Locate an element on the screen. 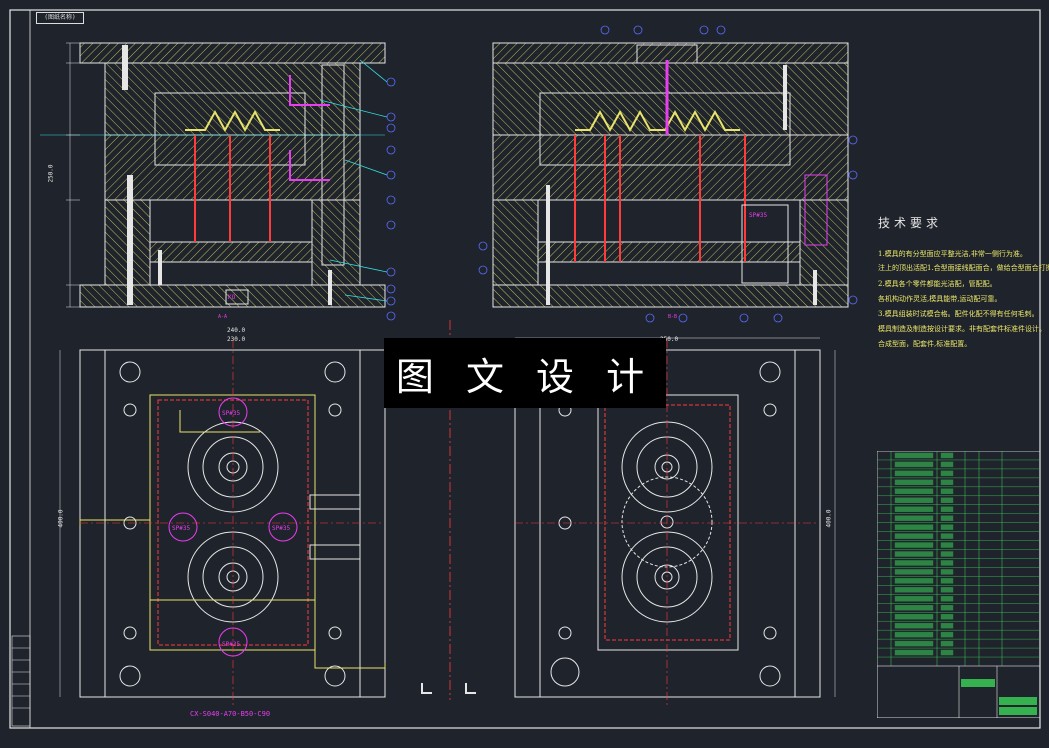 This screenshot has width=1049, height=748. watermark-text: 图 文 设 计 is located at coordinates (525, 376).